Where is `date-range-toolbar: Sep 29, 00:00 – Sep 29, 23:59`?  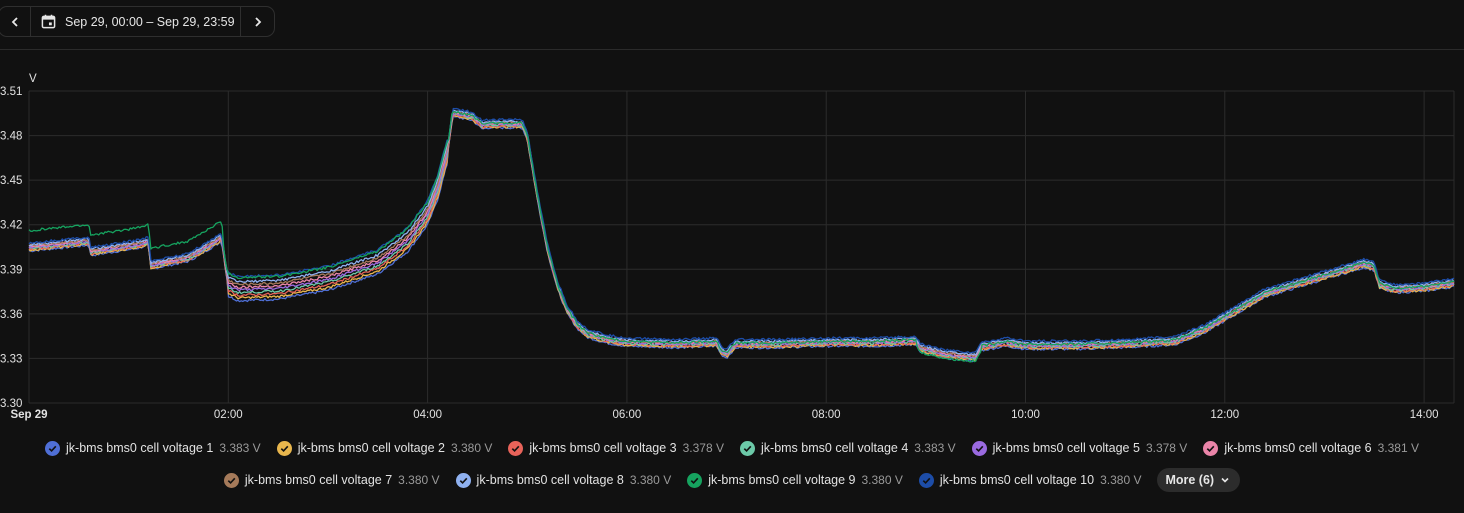
date-range-toolbar: Sep 29, 00:00 – Sep 29, 23:59 is located at coordinates (137, 21).